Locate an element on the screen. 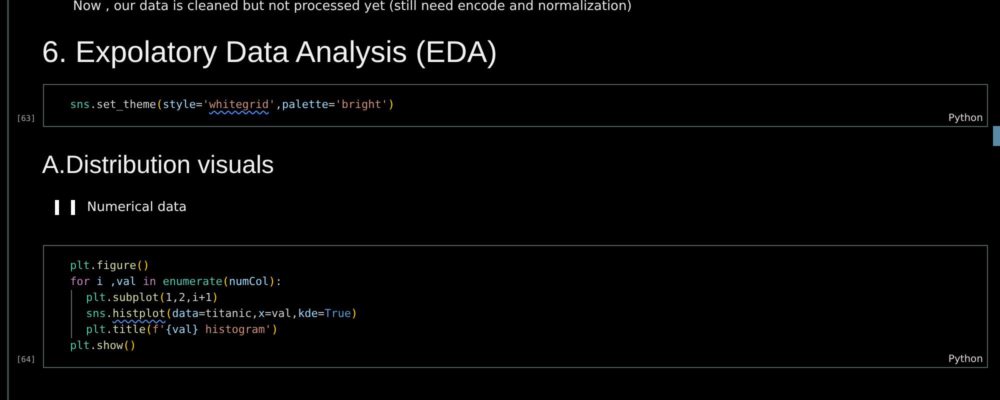 This screenshot has height=400, width=1000. quote-text: Numerical data is located at coordinates (137, 207).